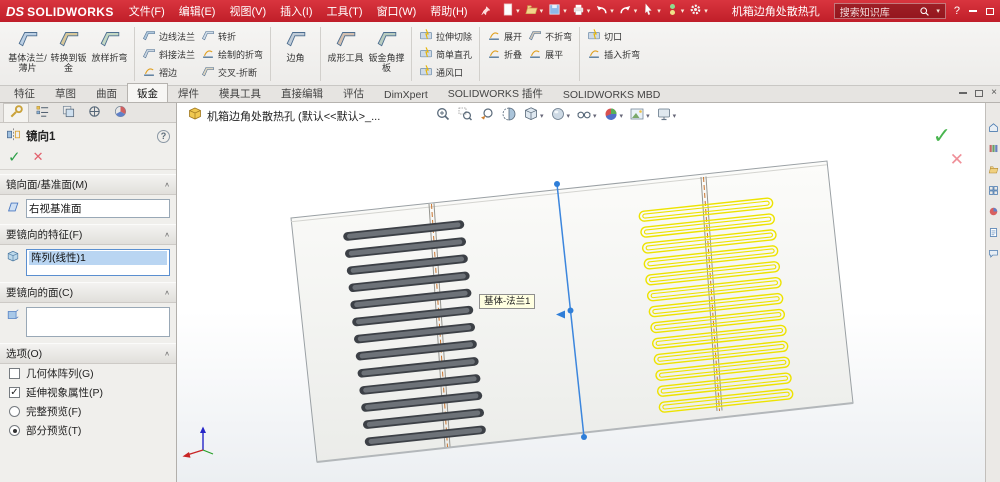 This screenshot has width=1000, height=482. I want to click on display-style-button: ▾, so click(560, 115).